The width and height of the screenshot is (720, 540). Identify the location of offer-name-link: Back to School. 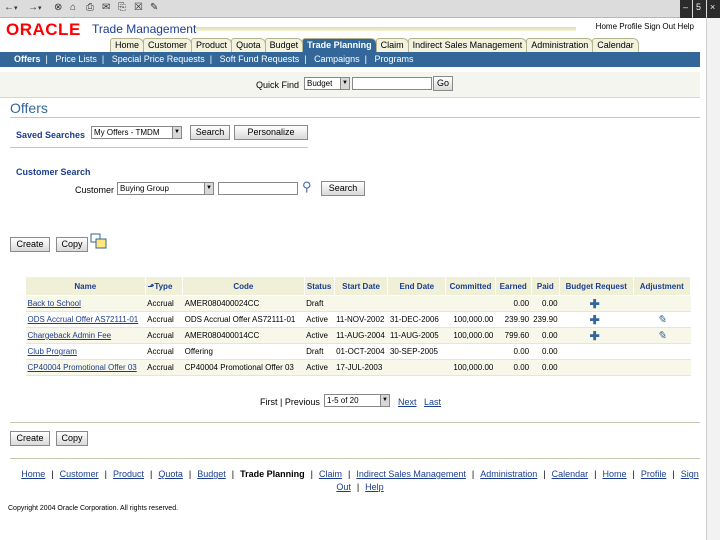
(54, 303).